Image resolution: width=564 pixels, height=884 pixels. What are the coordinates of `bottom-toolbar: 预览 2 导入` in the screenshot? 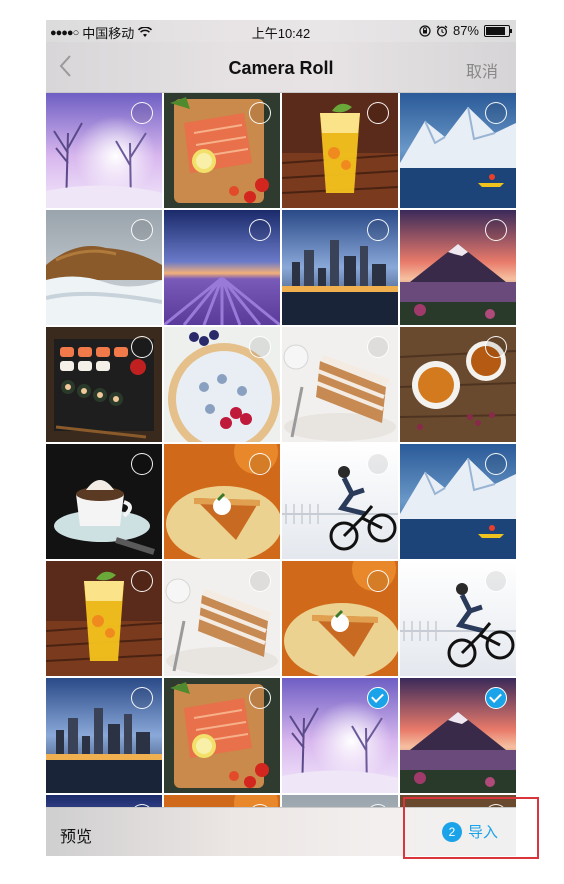 It's located at (281, 831).